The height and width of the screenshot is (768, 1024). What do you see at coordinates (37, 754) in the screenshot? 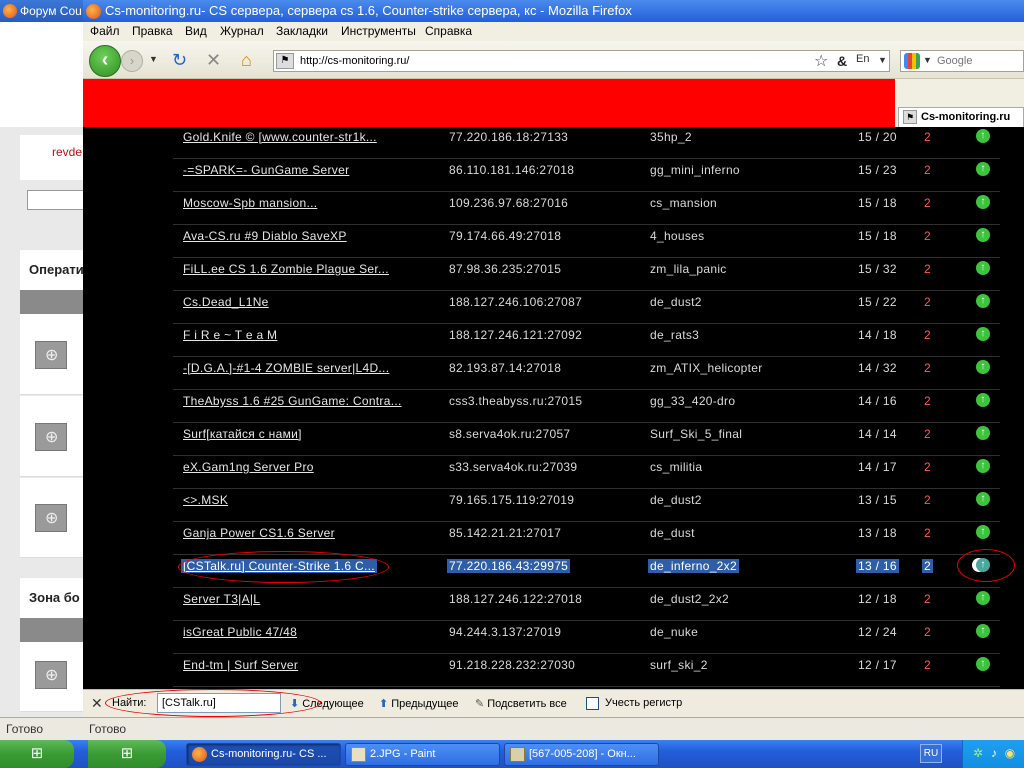
I see `start-button: ⊞` at bounding box center [37, 754].